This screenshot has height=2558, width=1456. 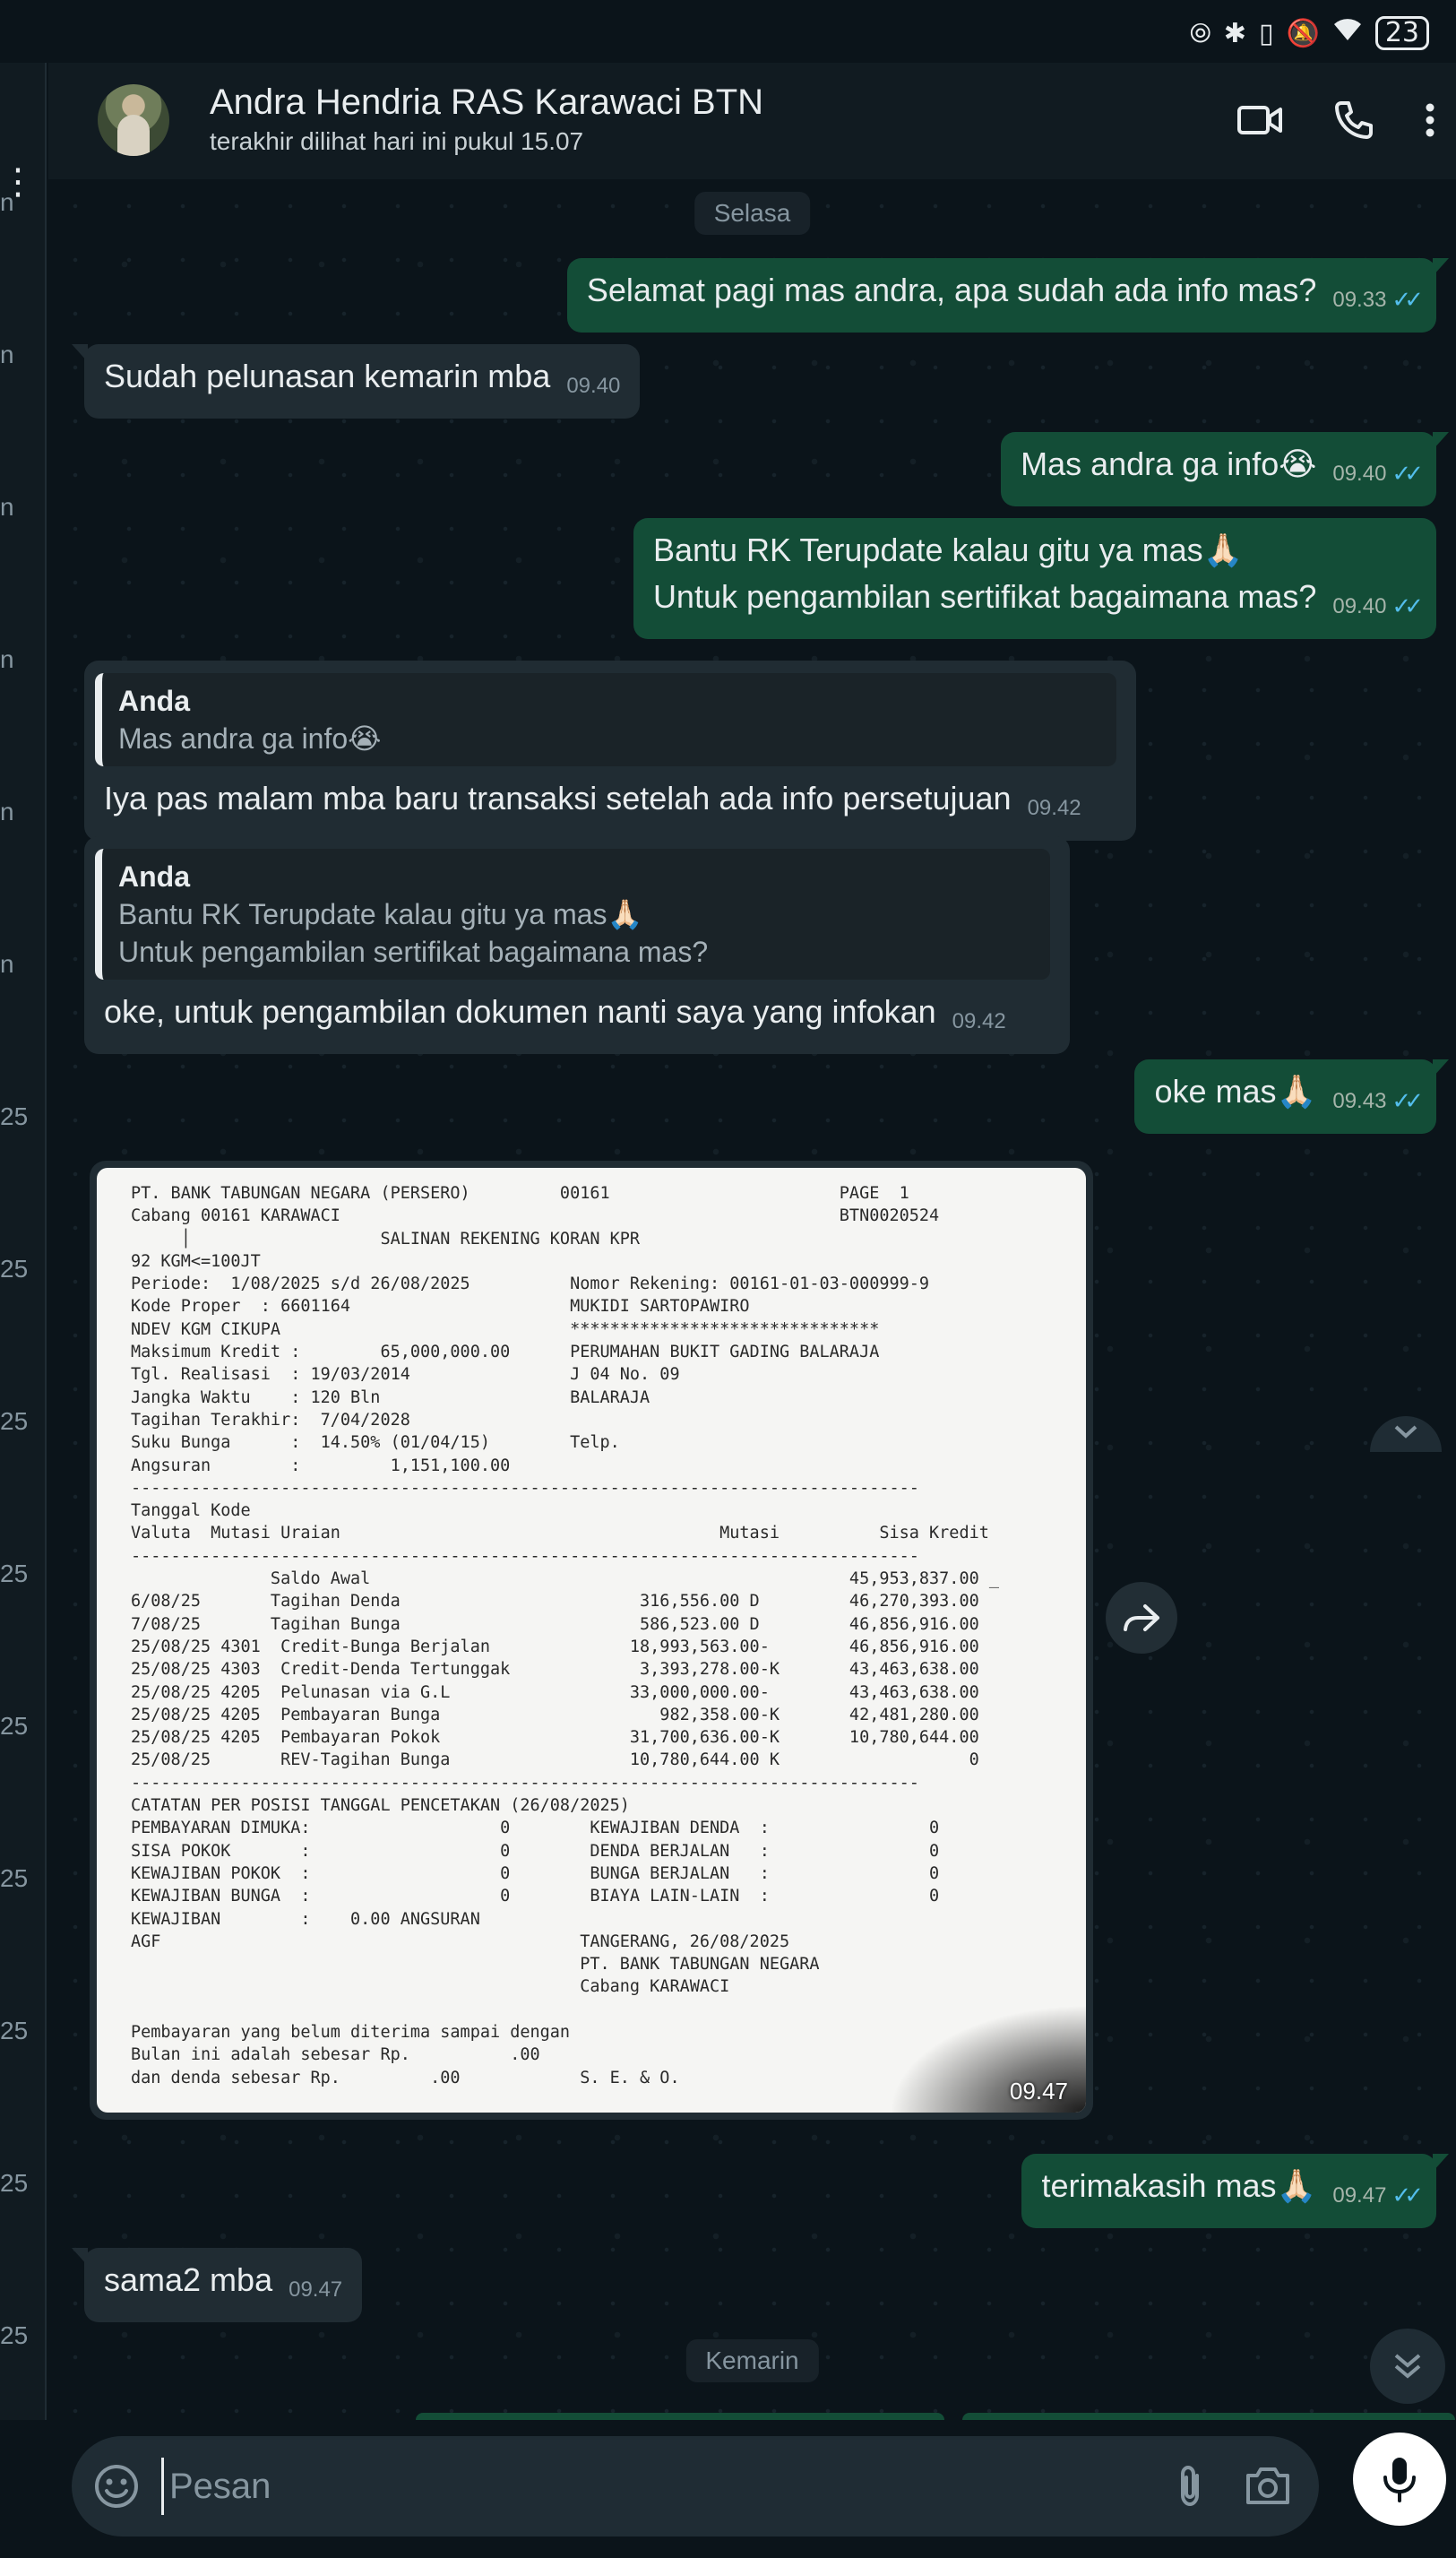 I want to click on more-vertical-icon, so click(x=1430, y=120).